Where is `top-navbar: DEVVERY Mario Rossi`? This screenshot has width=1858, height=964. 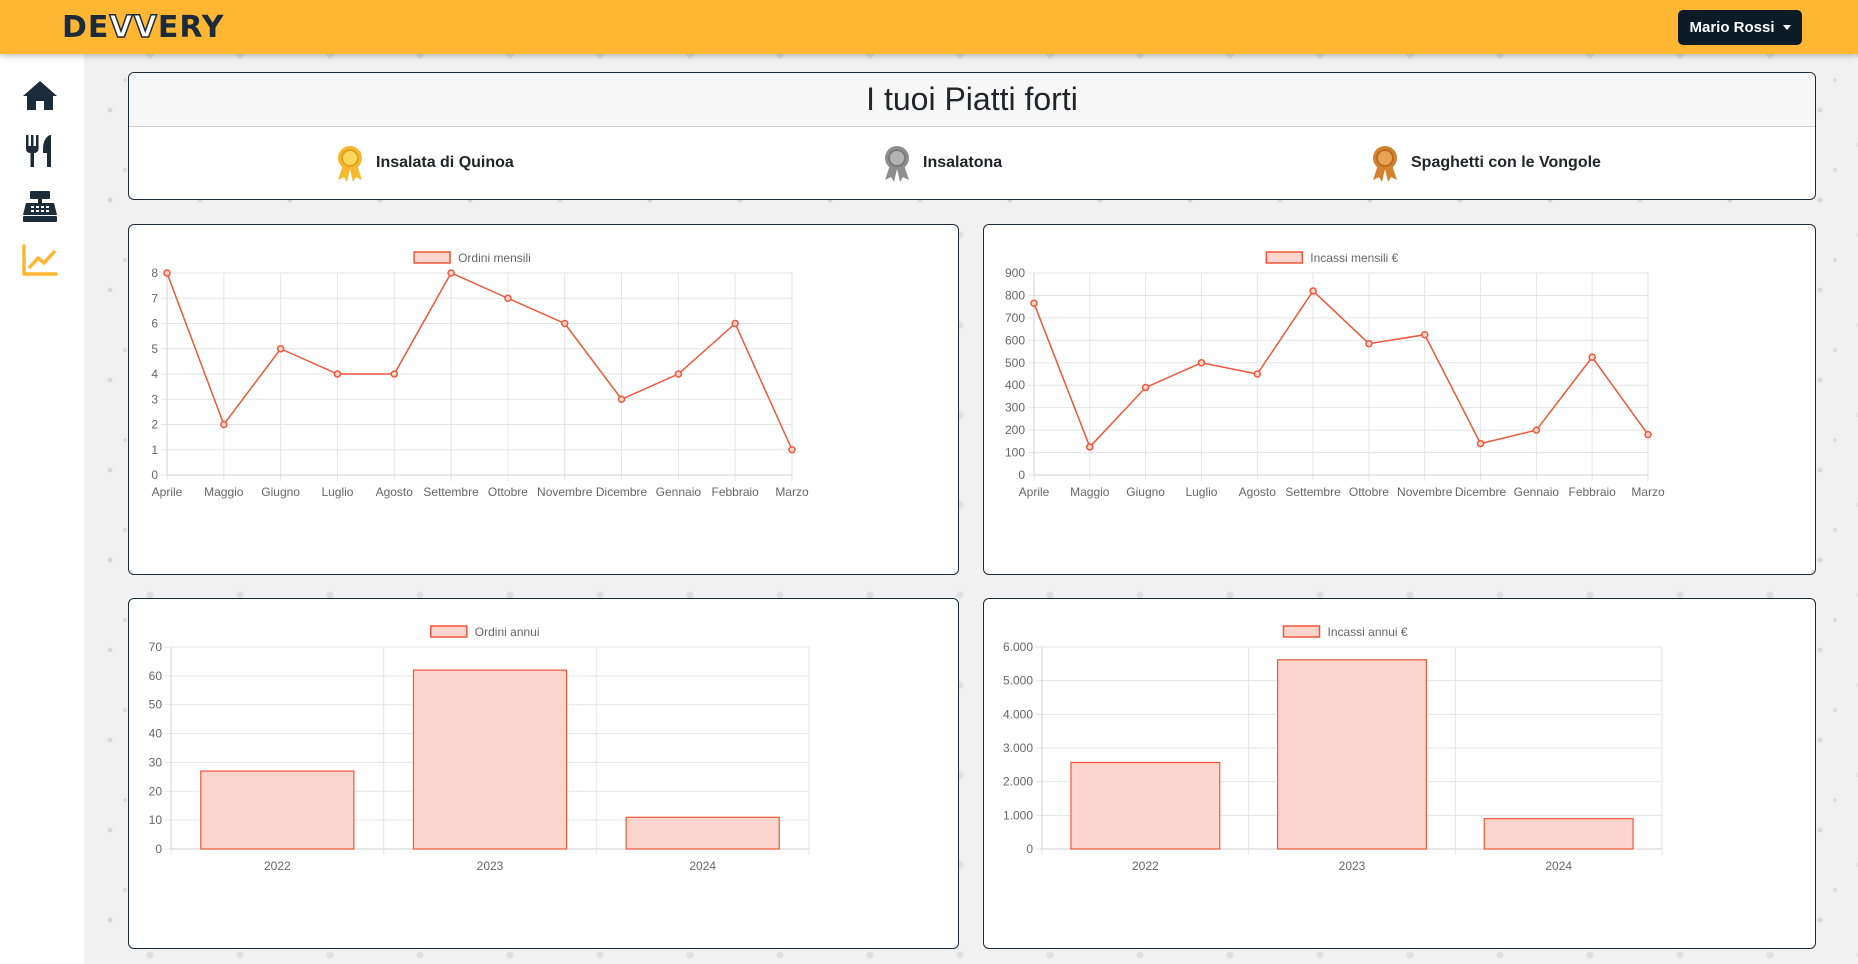 top-navbar: DEVVERY Mario Rossi is located at coordinates (929, 27).